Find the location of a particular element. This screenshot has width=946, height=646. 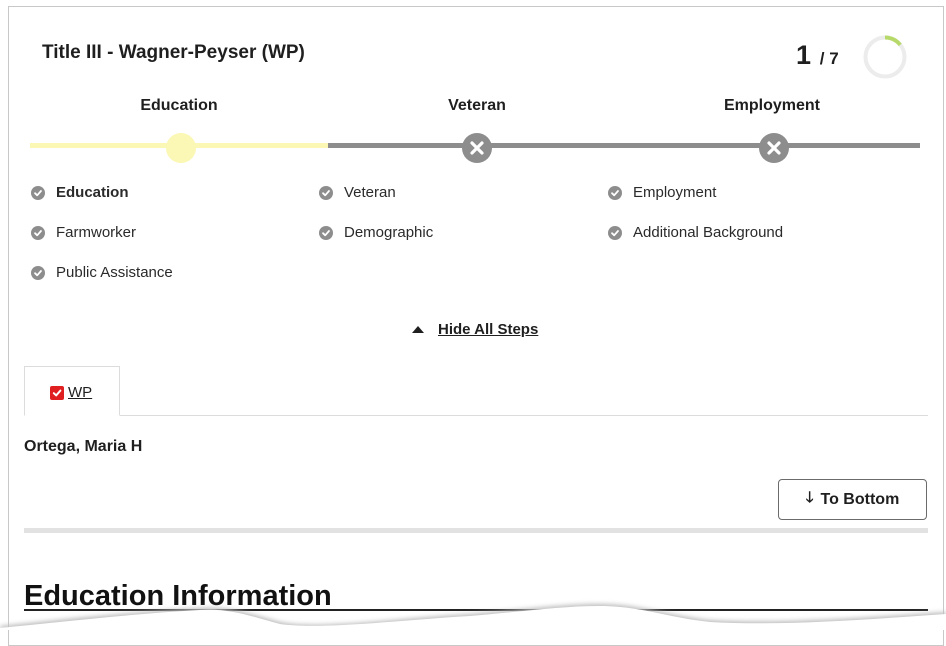

step-counter: 1 / 7 is located at coordinates (817, 55).